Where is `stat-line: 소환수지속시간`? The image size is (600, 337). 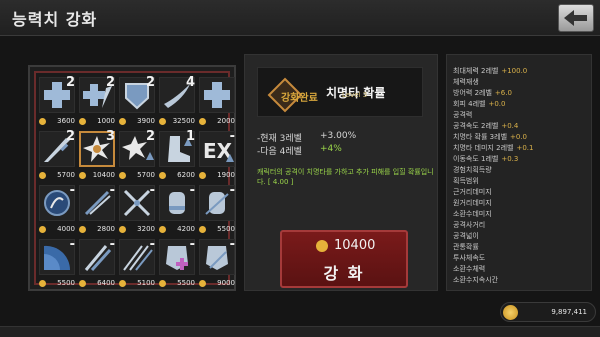
stat-line: 소환수지속시간 is located at coordinates (476, 280).